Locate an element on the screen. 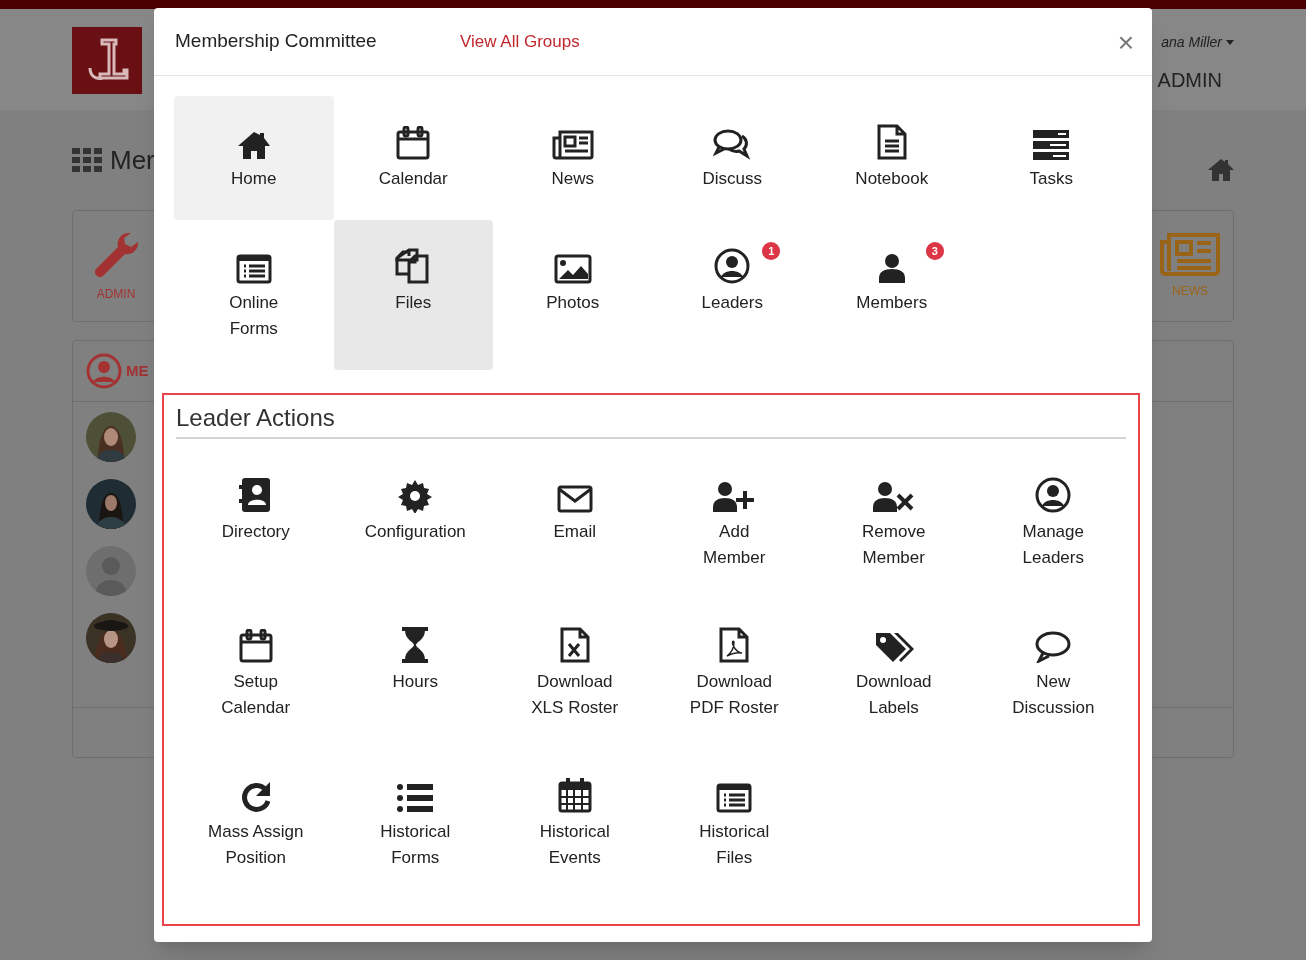 The width and height of the screenshot is (1306, 960). tasks-icon is located at coordinates (1051, 145).